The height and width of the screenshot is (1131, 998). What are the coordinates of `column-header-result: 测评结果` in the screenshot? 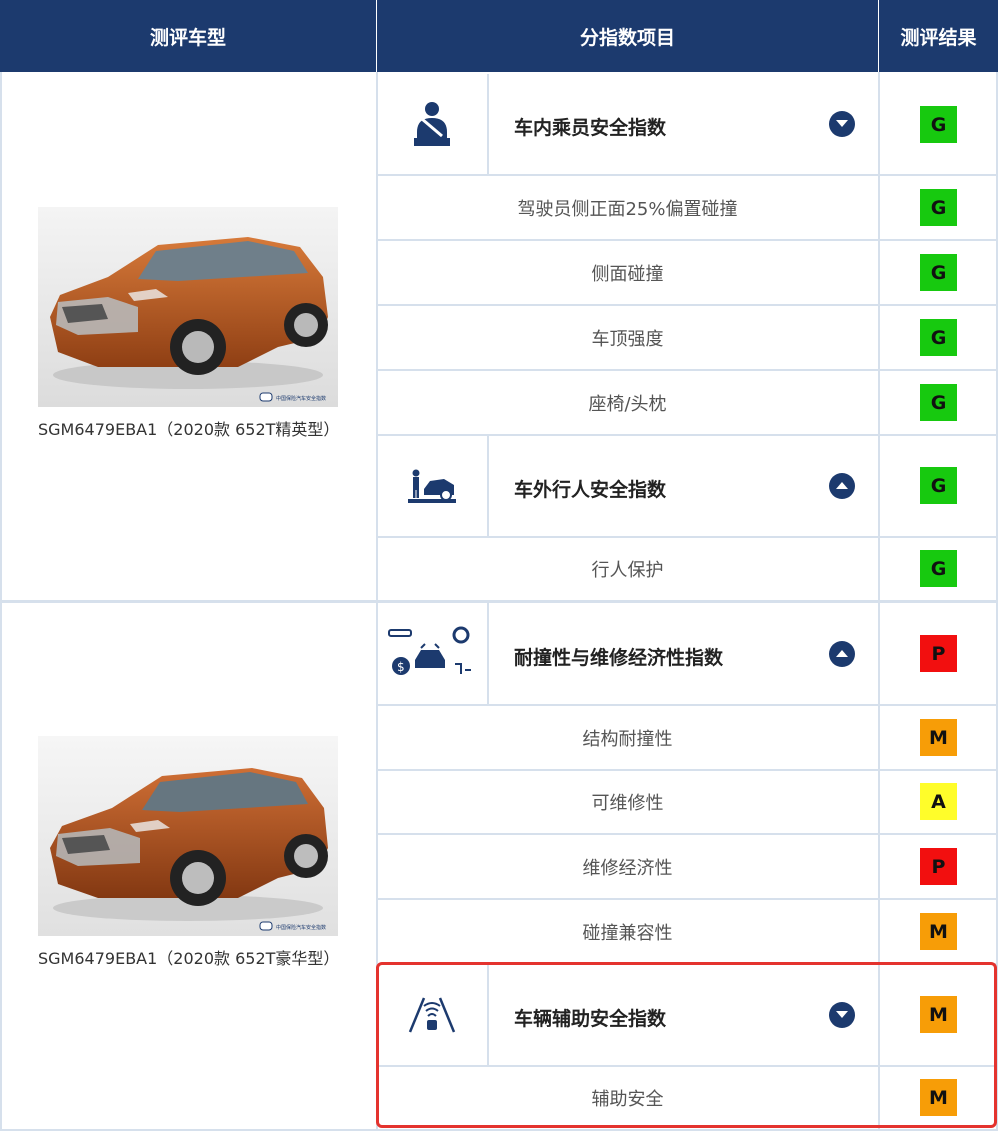 It's located at (938, 36).